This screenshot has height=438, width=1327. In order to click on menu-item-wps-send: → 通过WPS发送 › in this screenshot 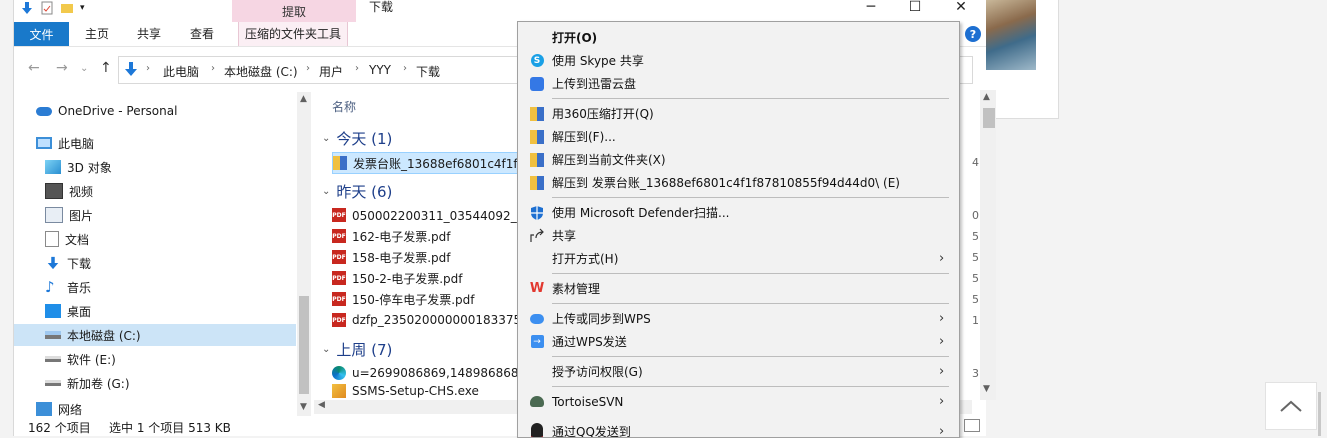, I will do `click(738, 341)`.